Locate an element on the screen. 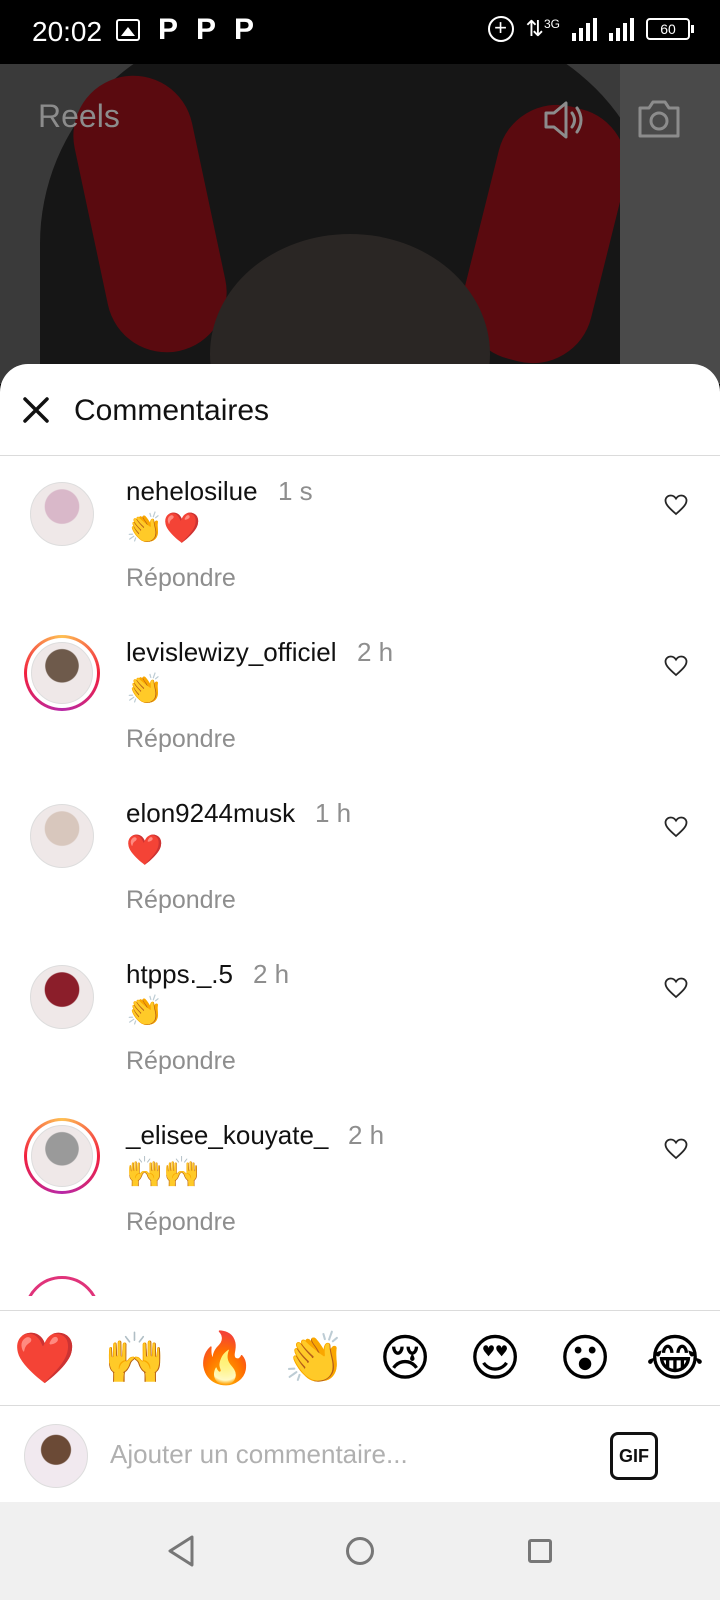  home-icon is located at coordinates (360, 1551).